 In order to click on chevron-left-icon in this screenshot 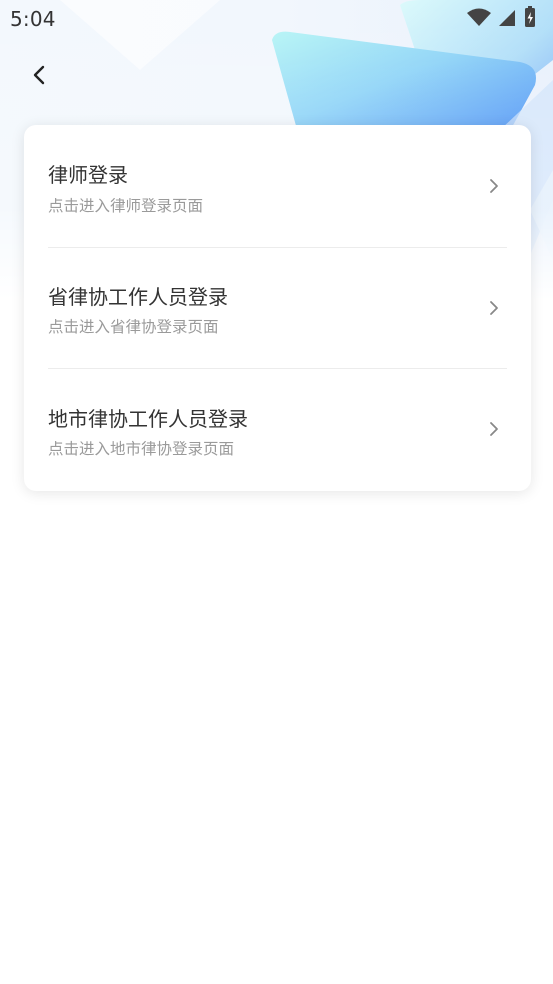, I will do `click(39, 75)`.